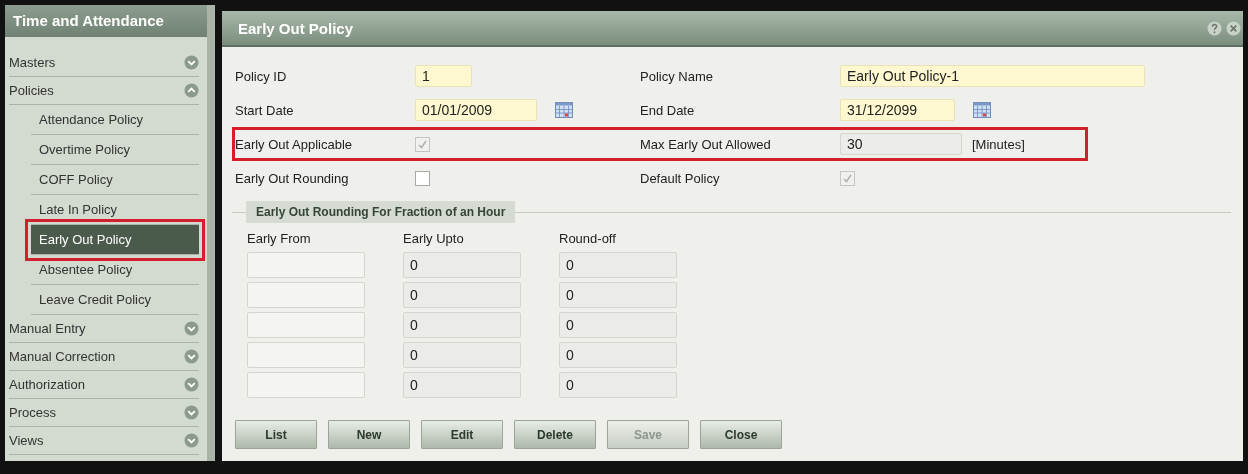 The image size is (1248, 474). What do you see at coordinates (32, 62) in the screenshot?
I see `group-label: Masters` at bounding box center [32, 62].